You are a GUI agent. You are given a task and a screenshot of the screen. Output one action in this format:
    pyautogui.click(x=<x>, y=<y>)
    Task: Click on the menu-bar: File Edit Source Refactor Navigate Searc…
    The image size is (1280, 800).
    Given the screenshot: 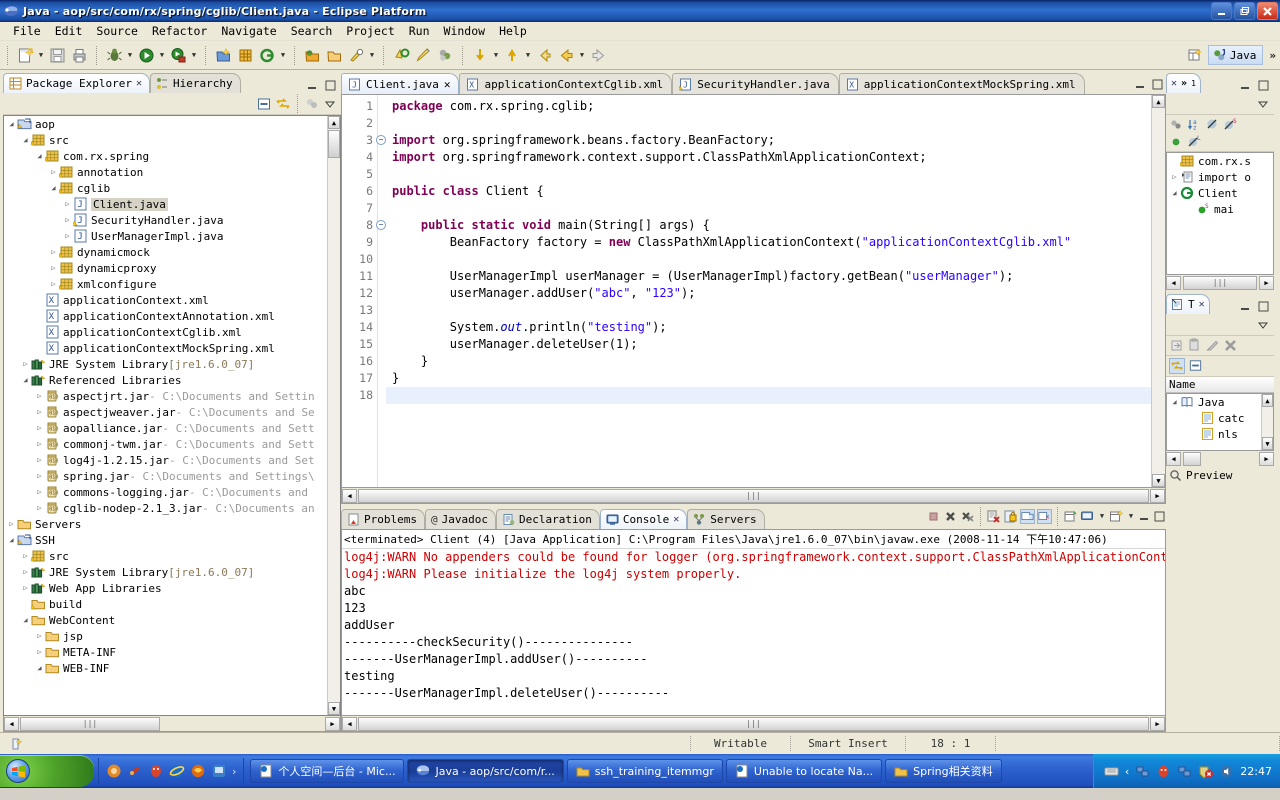 What is the action you would take?
    pyautogui.click(x=640, y=31)
    